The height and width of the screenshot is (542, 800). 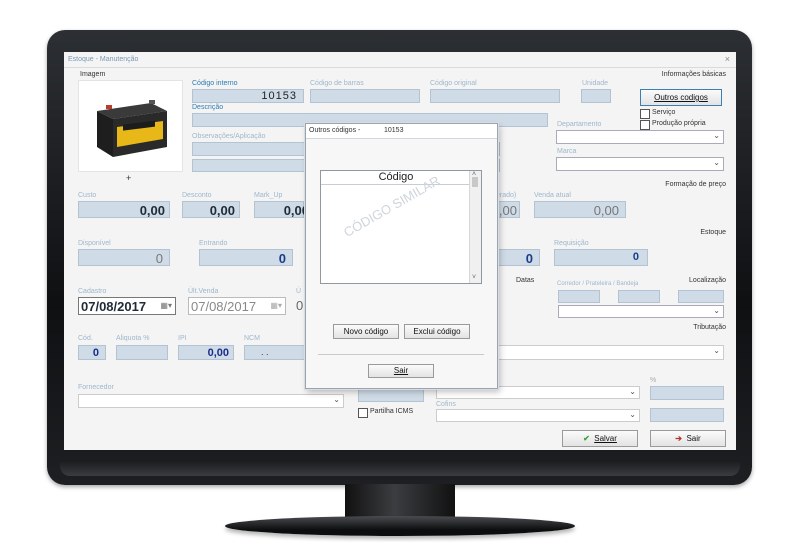 What do you see at coordinates (87, 195) in the screenshot?
I see `cost-label: Custo` at bounding box center [87, 195].